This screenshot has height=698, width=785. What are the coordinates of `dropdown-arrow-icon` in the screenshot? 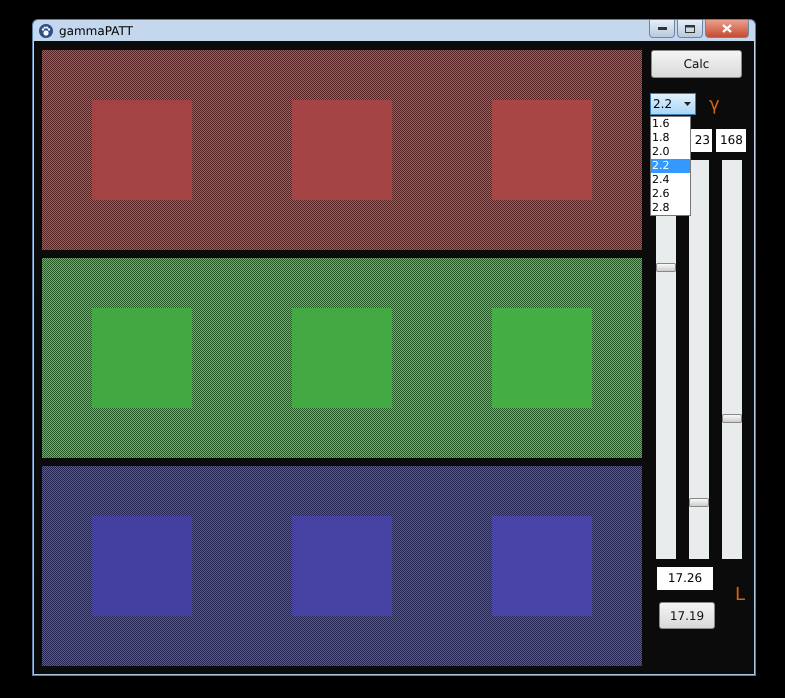 It's located at (687, 104).